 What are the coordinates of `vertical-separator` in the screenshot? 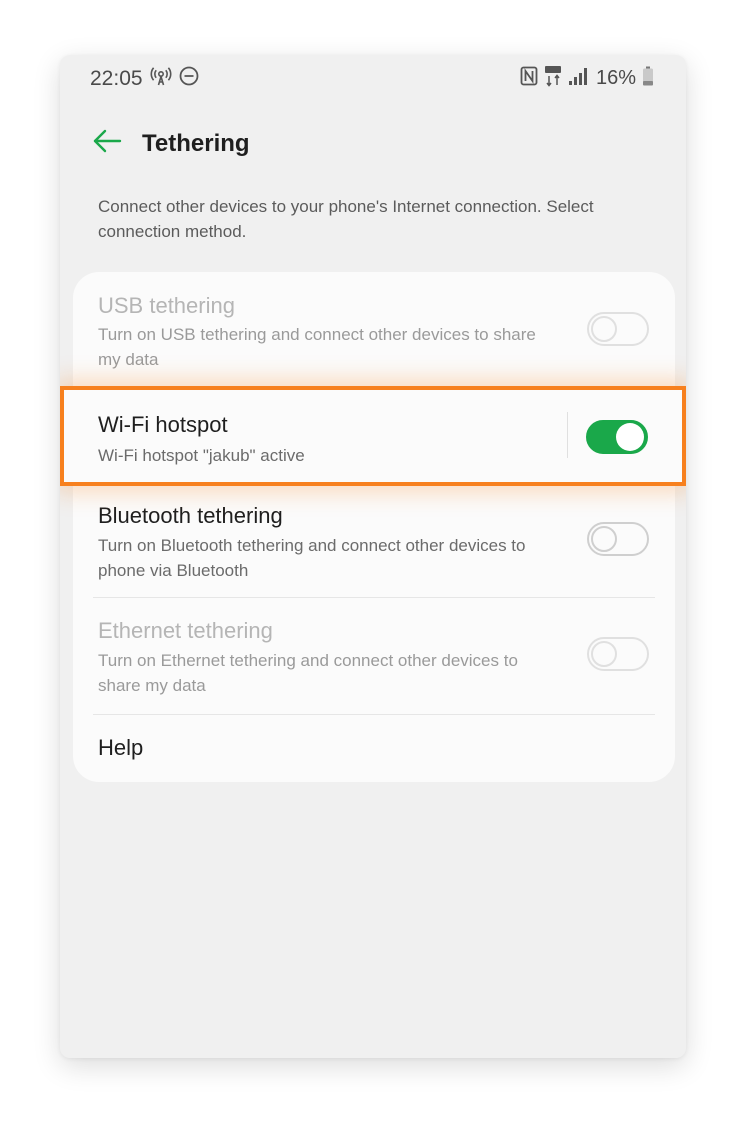 It's located at (567, 435).